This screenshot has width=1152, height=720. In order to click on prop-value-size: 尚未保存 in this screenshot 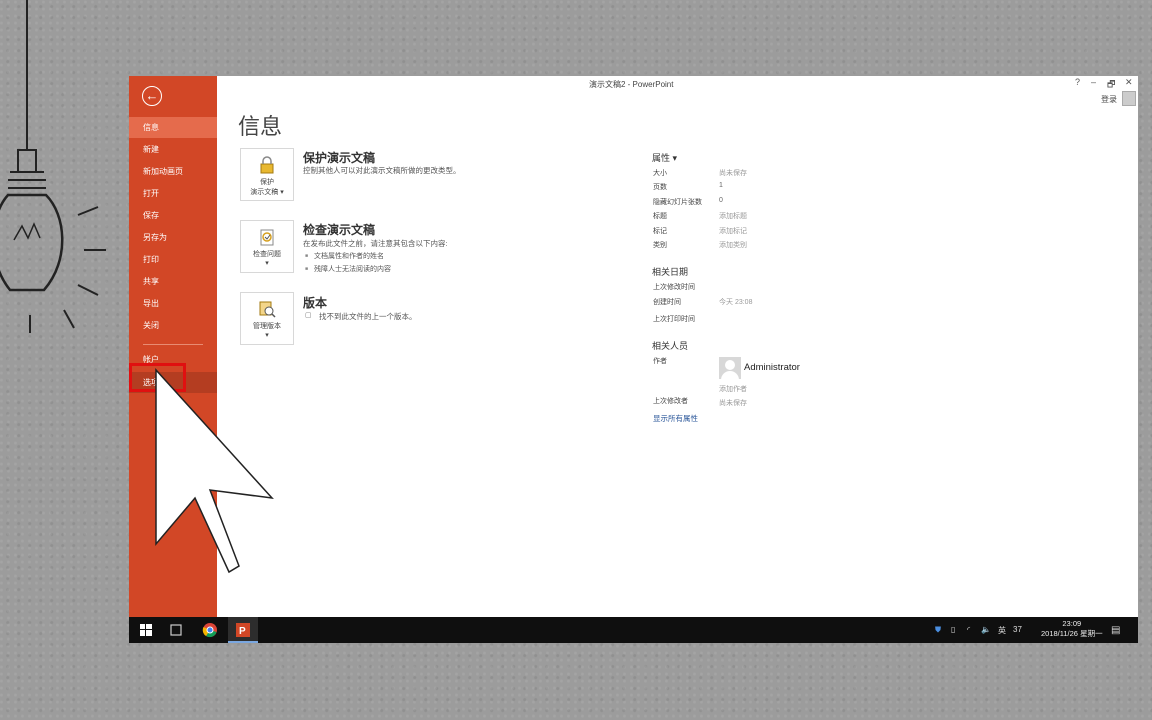, I will do `click(733, 173)`.